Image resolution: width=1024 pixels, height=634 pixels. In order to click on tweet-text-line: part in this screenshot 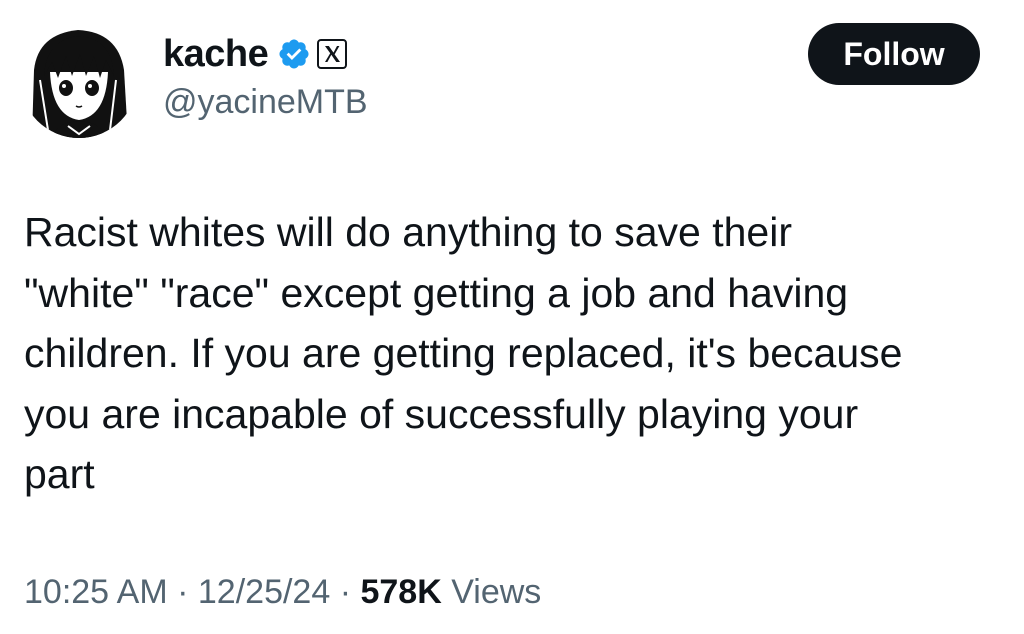, I will do `click(59, 474)`.